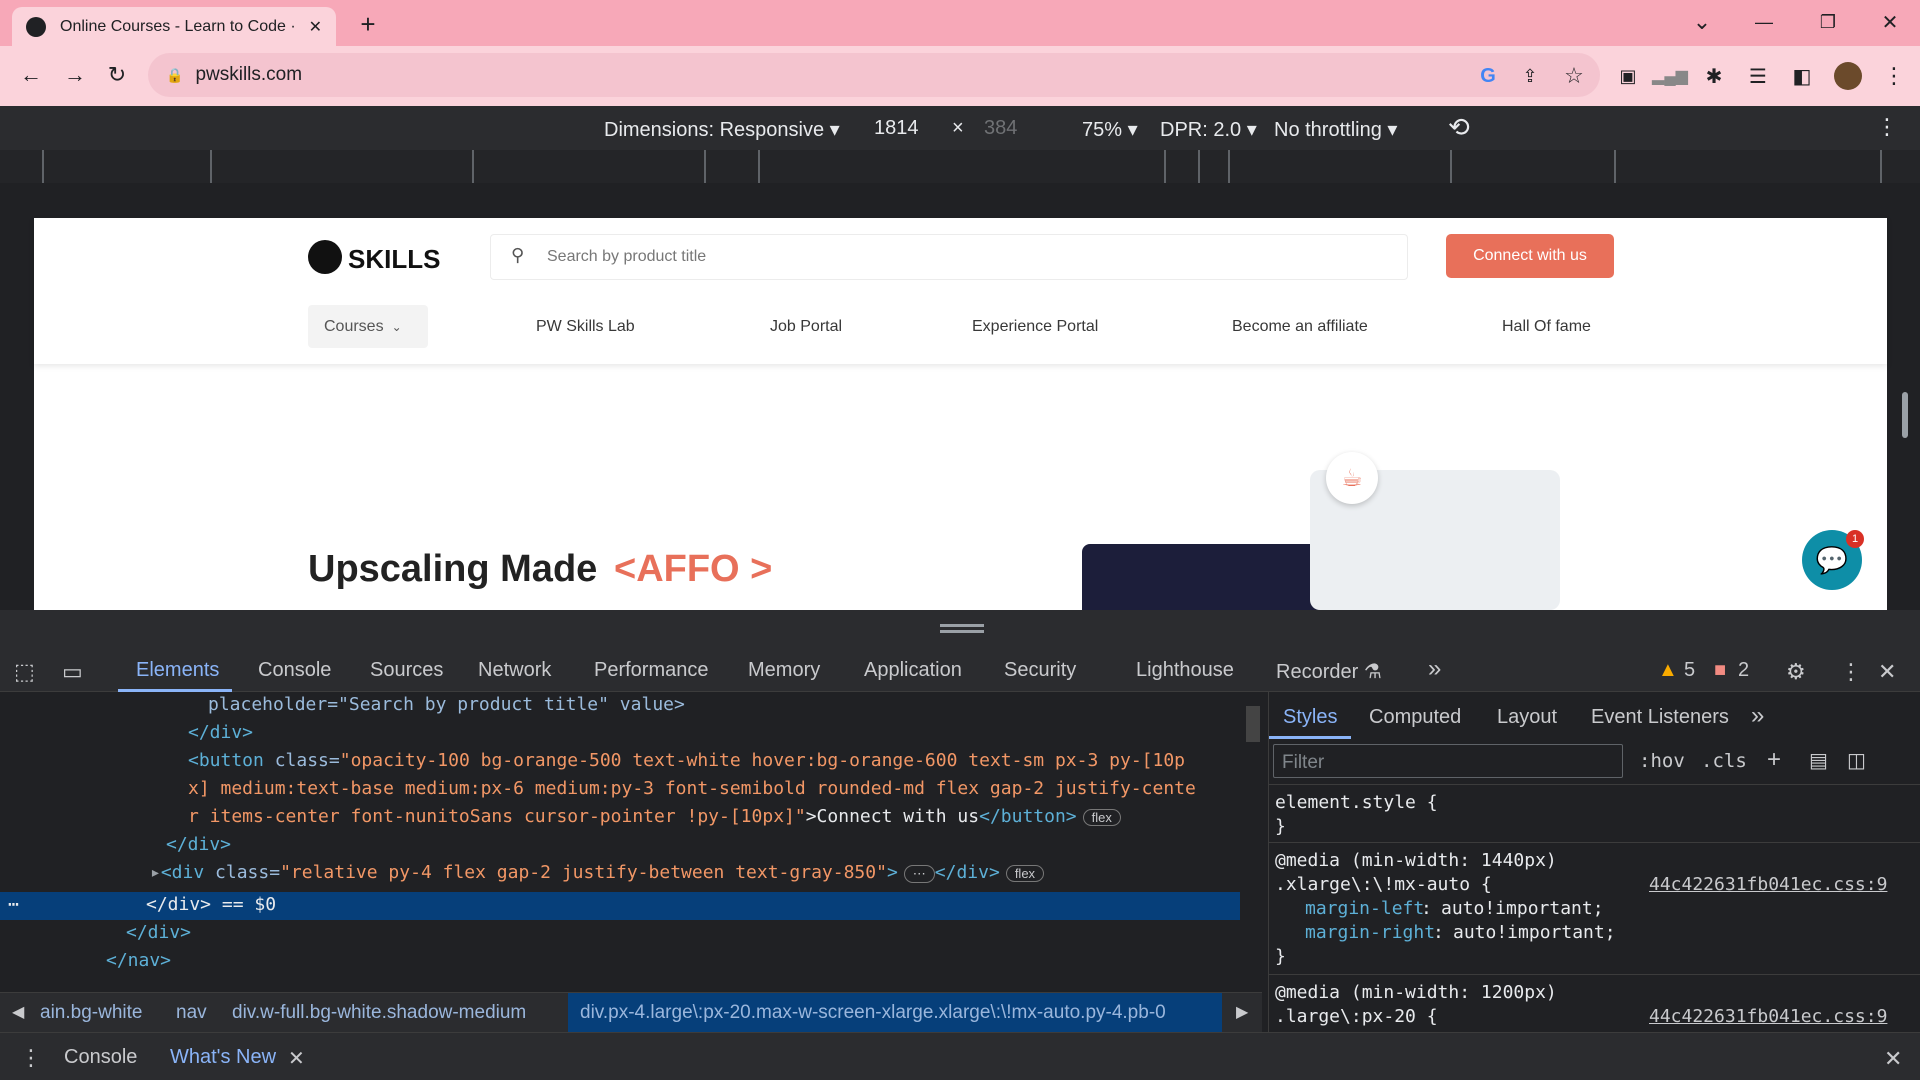 The width and height of the screenshot is (1920, 1080). What do you see at coordinates (117, 75) in the screenshot?
I see `reload-icon: ↻` at bounding box center [117, 75].